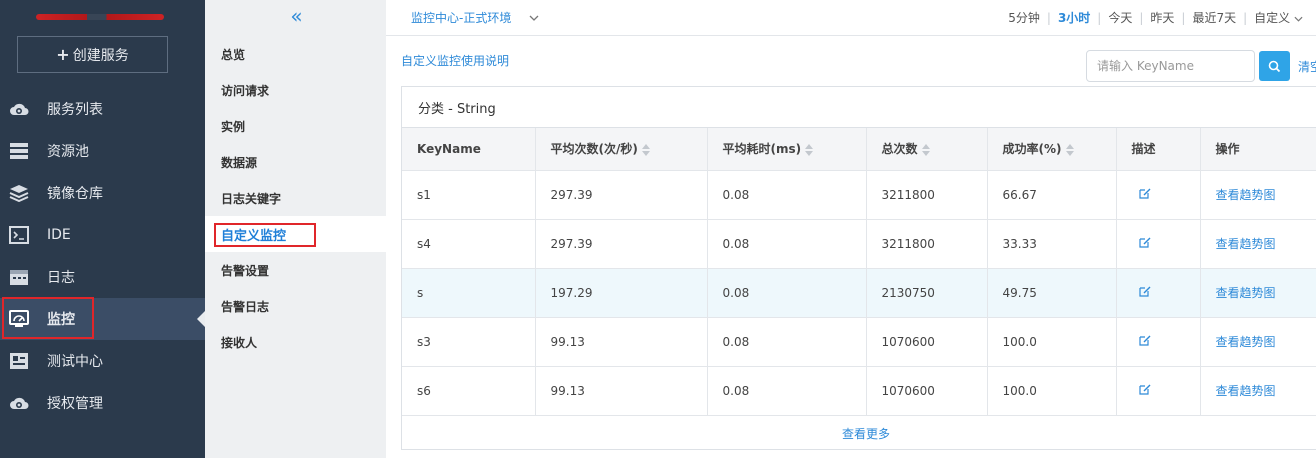 This screenshot has width=1316, height=458. What do you see at coordinates (19, 193) in the screenshot?
I see `layers-icon` at bounding box center [19, 193].